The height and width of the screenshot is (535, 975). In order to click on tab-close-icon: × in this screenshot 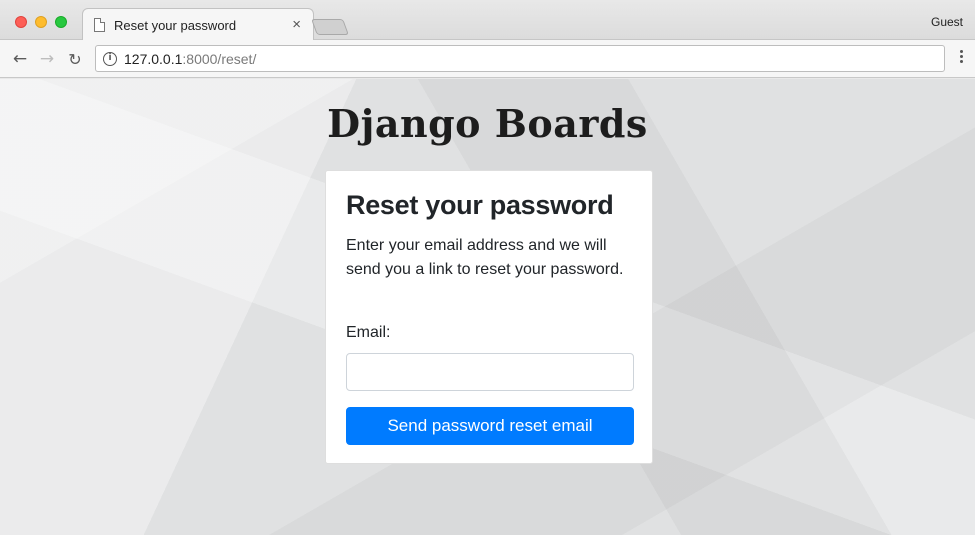, I will do `click(296, 24)`.